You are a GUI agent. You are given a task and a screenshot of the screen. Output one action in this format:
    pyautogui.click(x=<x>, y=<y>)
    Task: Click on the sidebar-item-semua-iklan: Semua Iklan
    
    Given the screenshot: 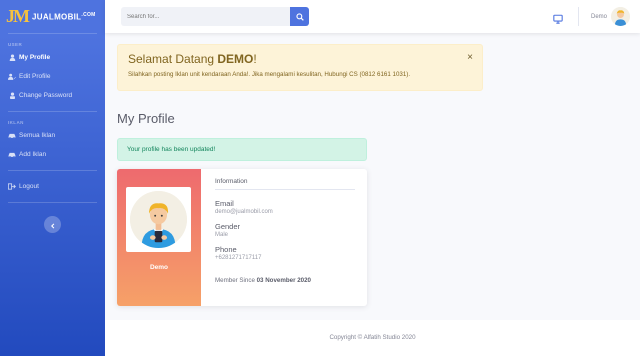 What is the action you would take?
    pyautogui.click(x=52, y=135)
    